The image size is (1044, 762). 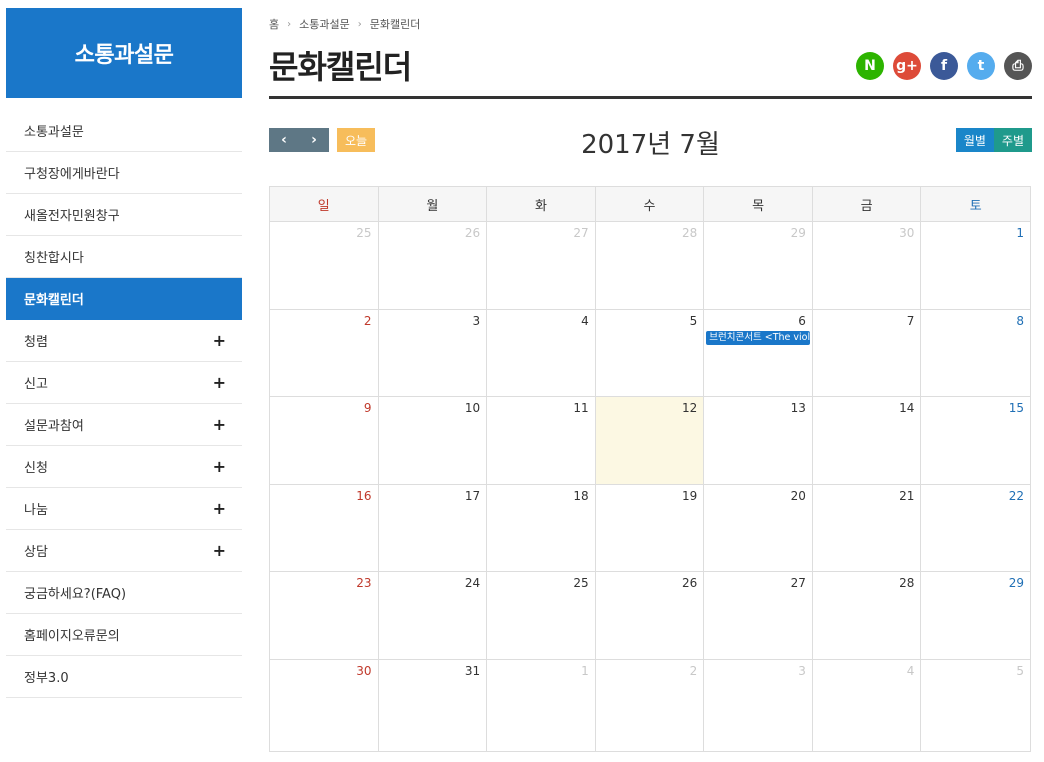 What do you see at coordinates (124, 53) in the screenshot?
I see `sidebar-title: 소통과설문` at bounding box center [124, 53].